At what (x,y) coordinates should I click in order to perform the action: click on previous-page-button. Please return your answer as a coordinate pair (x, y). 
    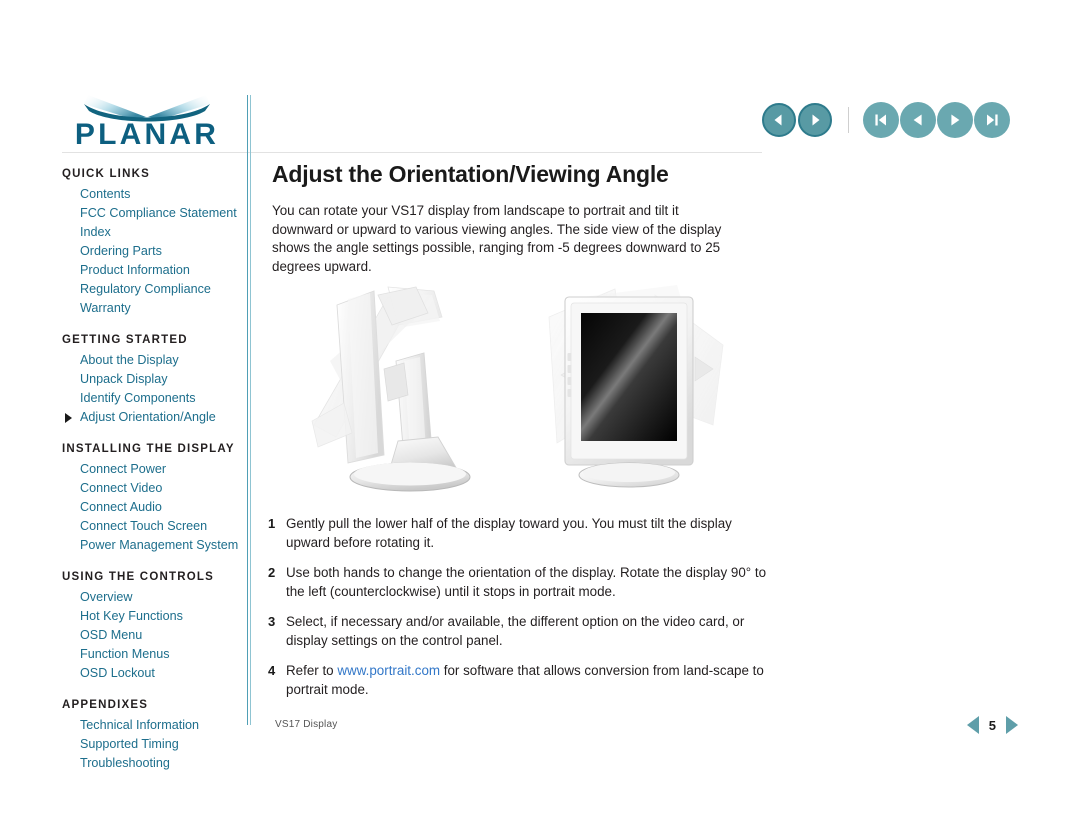
    Looking at the image, I should click on (918, 120).